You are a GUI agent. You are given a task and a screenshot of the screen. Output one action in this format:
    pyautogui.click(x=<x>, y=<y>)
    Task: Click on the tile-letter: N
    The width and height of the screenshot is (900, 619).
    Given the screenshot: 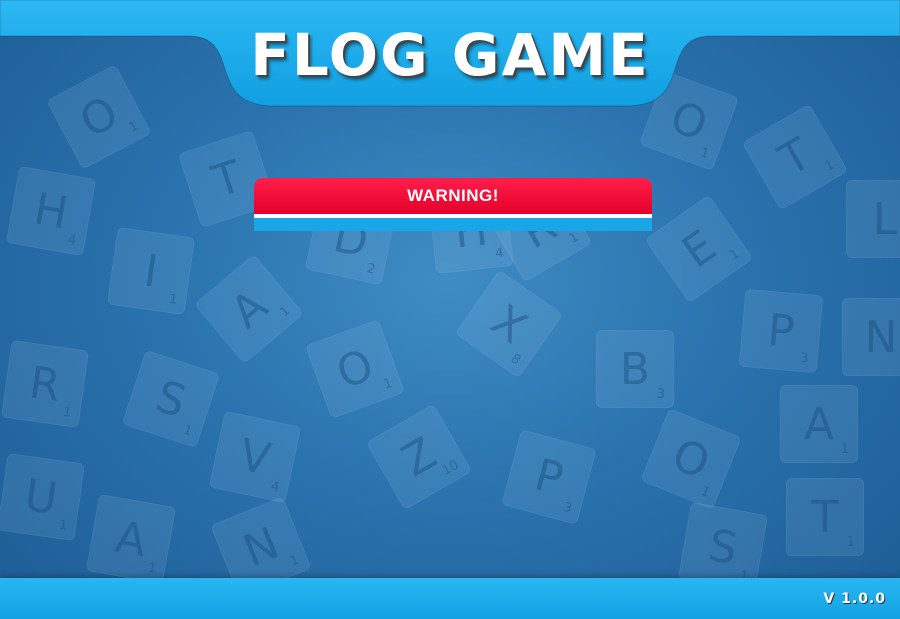 What is the action you would take?
    pyautogui.click(x=881, y=337)
    